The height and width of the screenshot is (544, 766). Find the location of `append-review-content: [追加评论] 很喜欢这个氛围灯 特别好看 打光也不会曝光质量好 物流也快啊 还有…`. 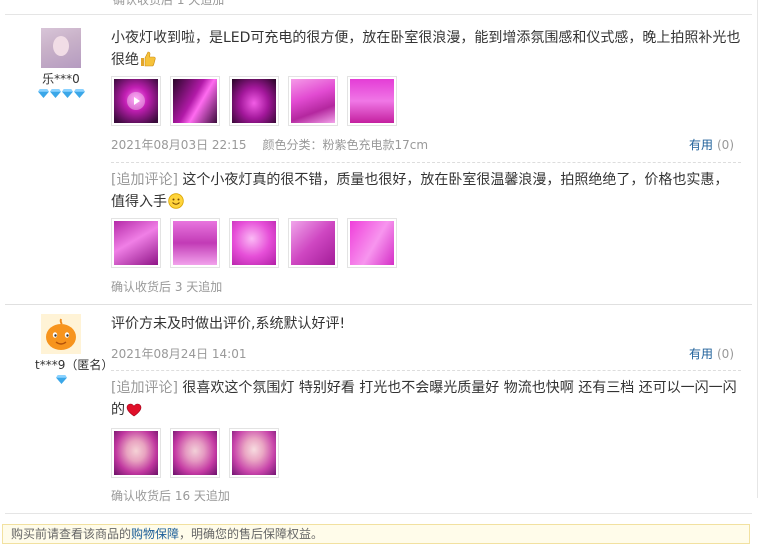

append-review-content: [追加评论] 很喜欢这个氛围灯 特别好看 打光也不会曝光质量好 物流也快啊 还有… is located at coordinates (426, 399).